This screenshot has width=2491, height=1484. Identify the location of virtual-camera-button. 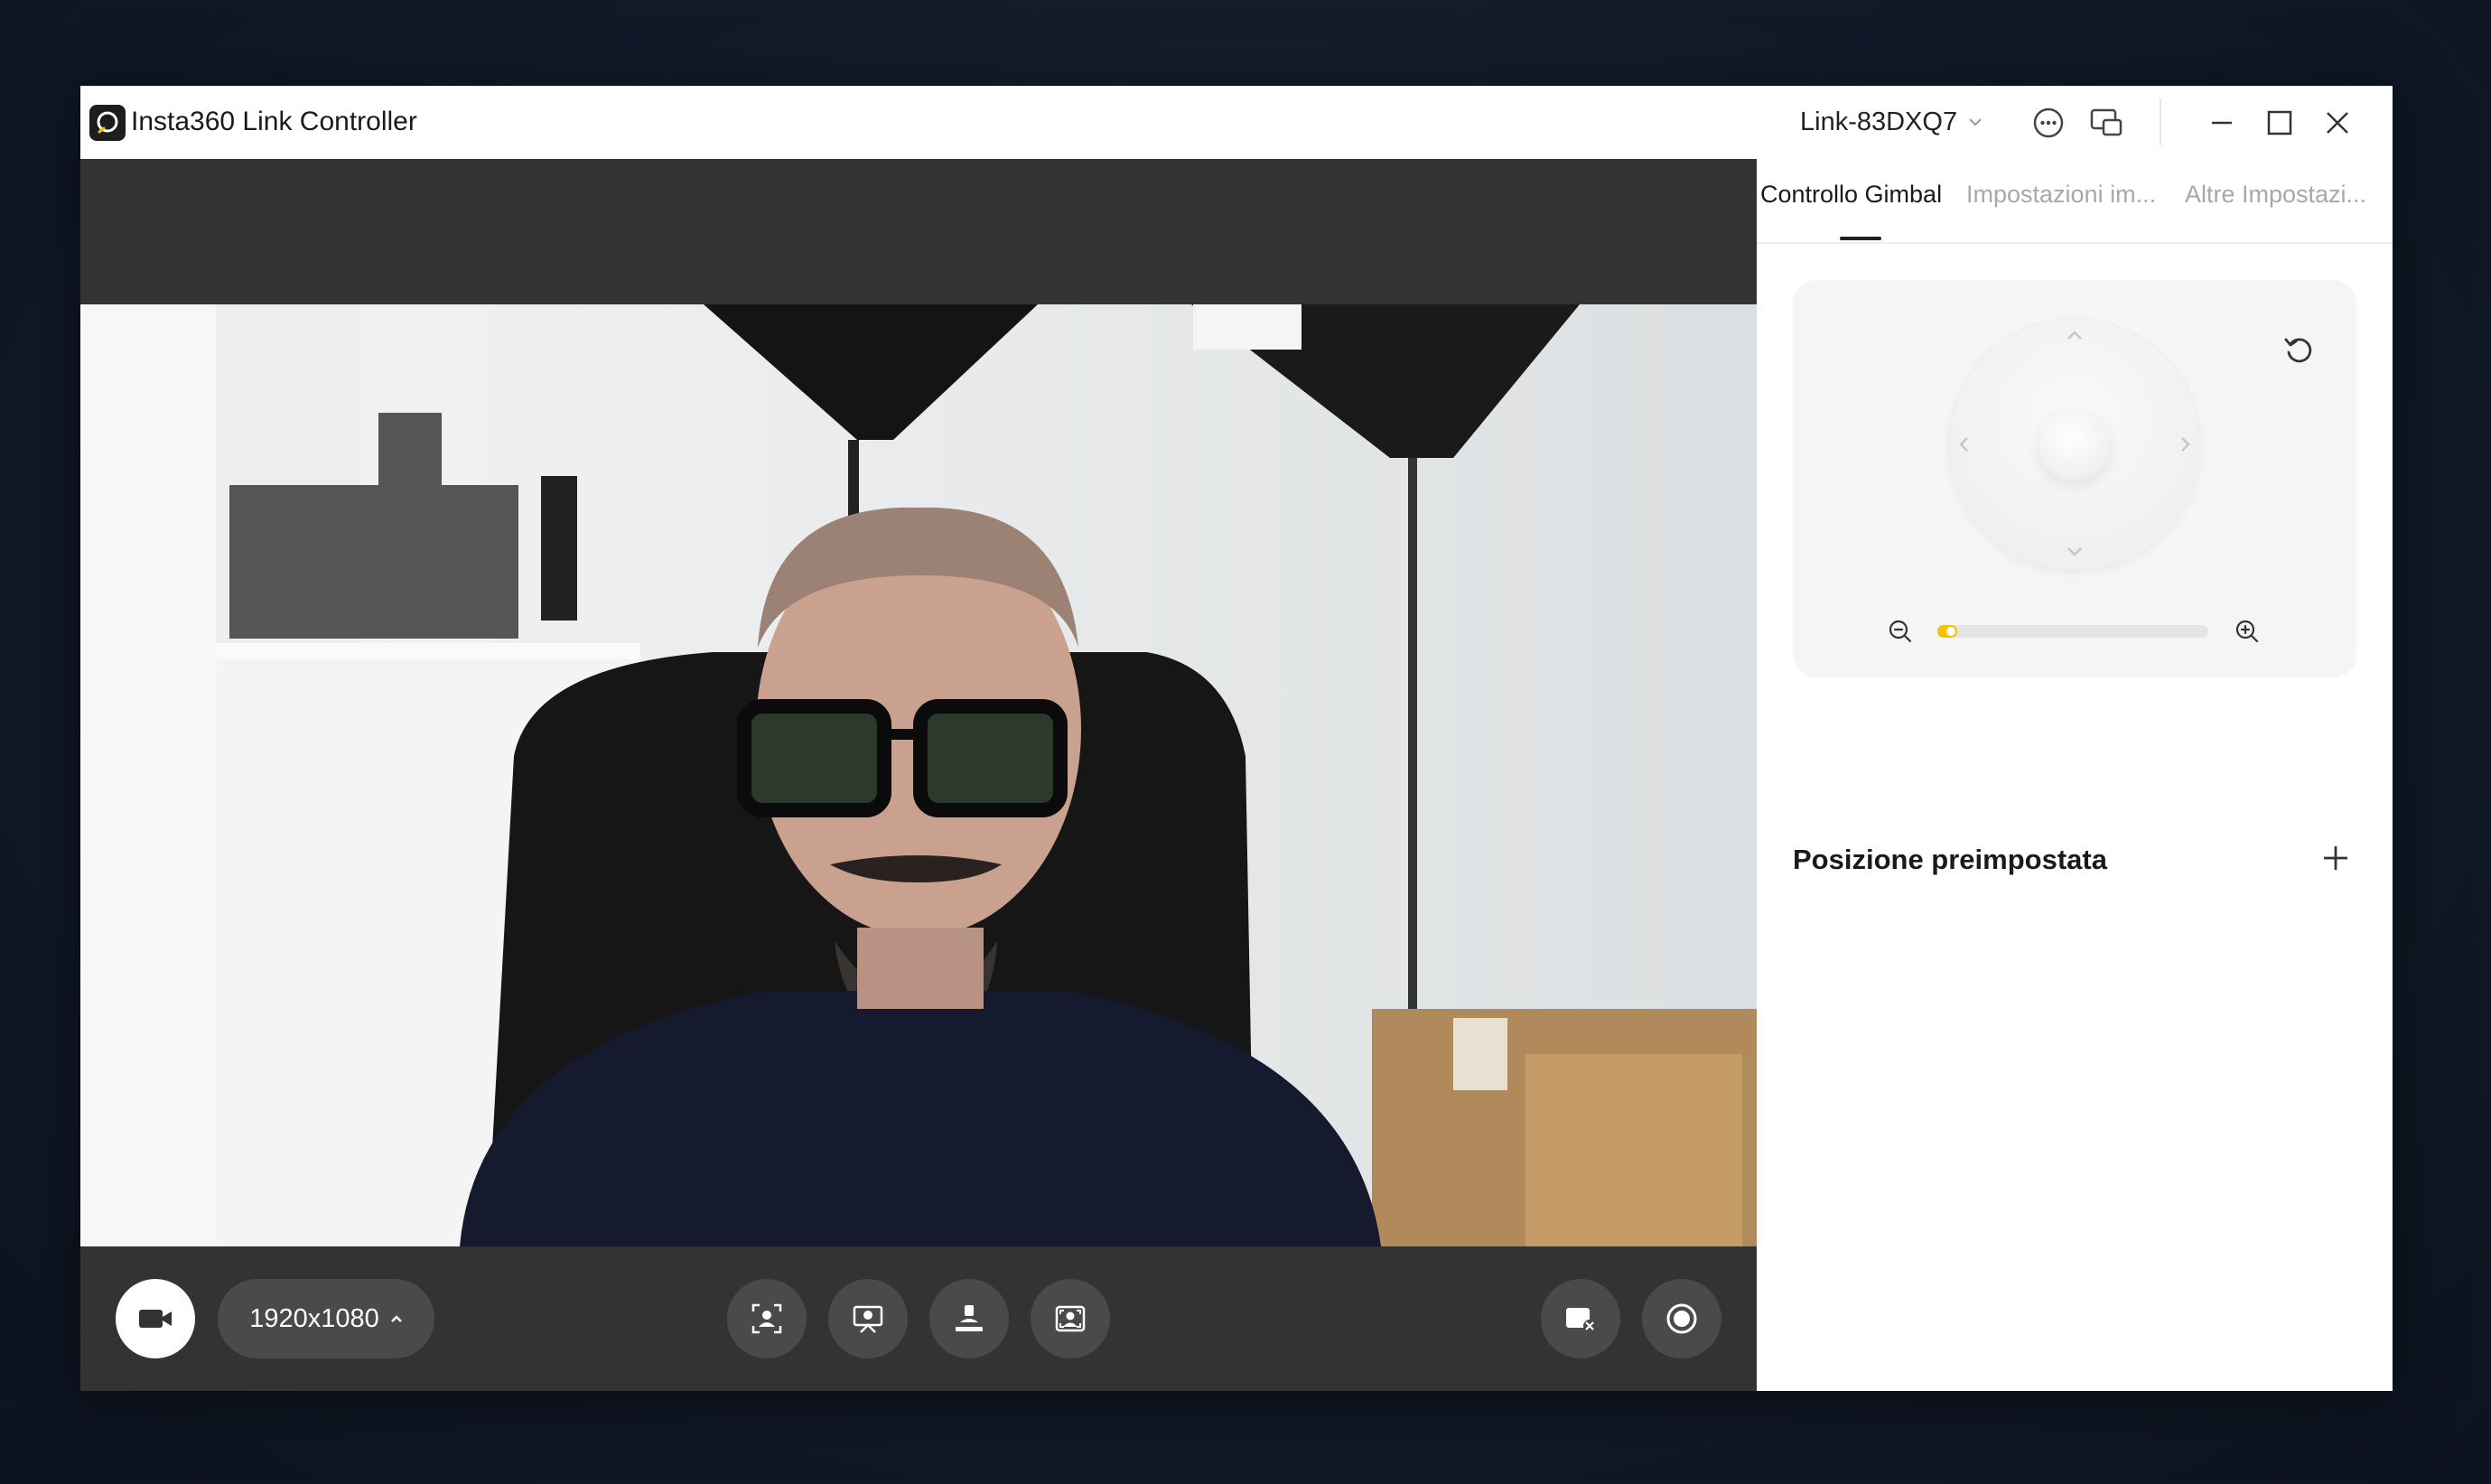
(1580, 1319).